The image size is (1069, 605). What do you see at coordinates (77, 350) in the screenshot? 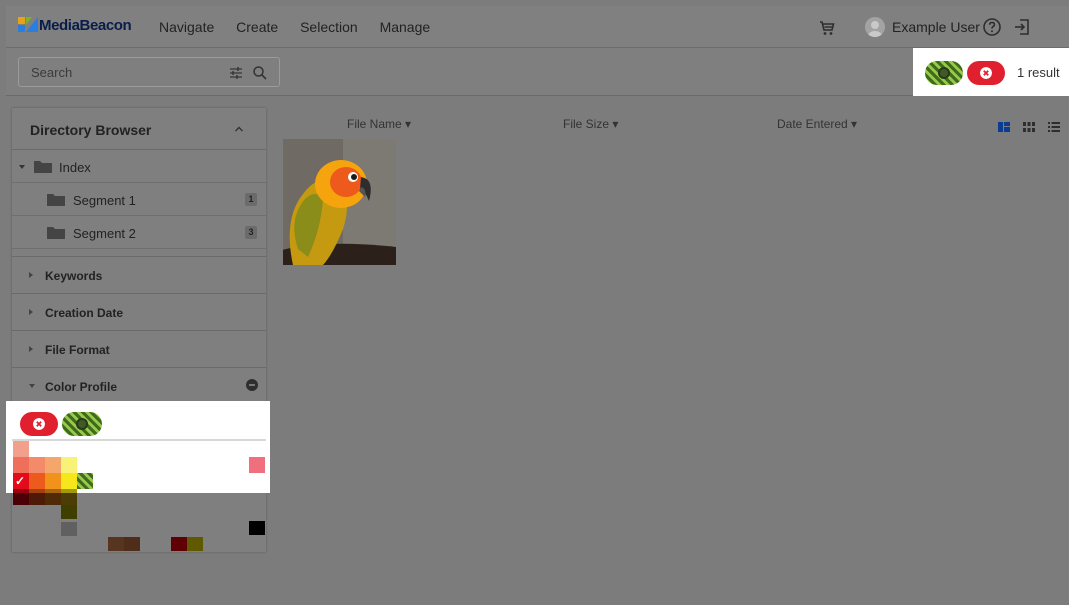
I see `facet-label: File Format` at bounding box center [77, 350].